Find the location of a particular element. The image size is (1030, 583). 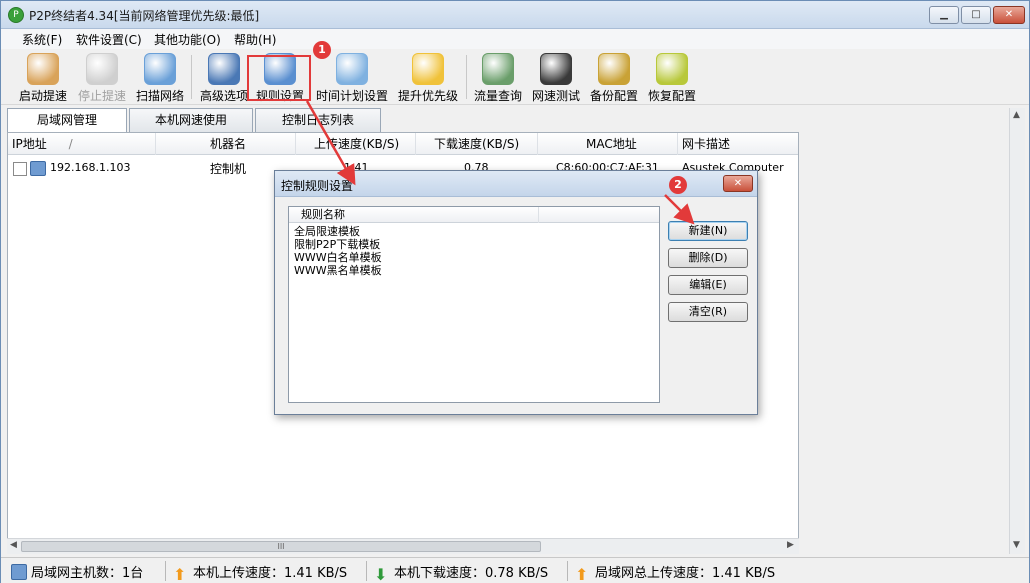

clear-rules-button: 清空(R) is located at coordinates (708, 312).